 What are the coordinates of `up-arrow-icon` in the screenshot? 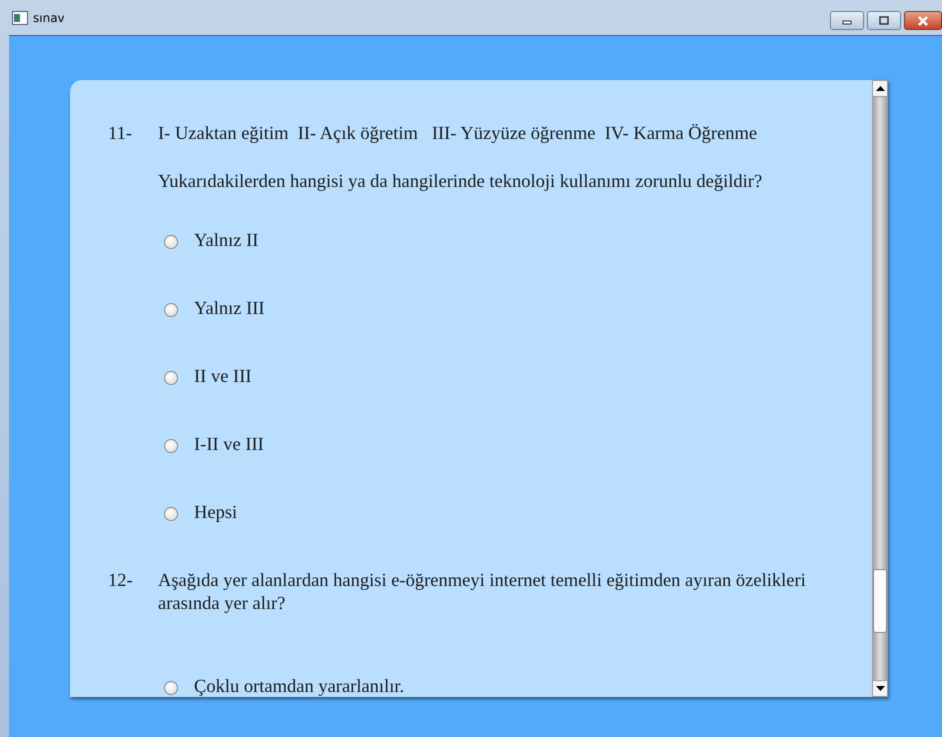 It's located at (880, 88).